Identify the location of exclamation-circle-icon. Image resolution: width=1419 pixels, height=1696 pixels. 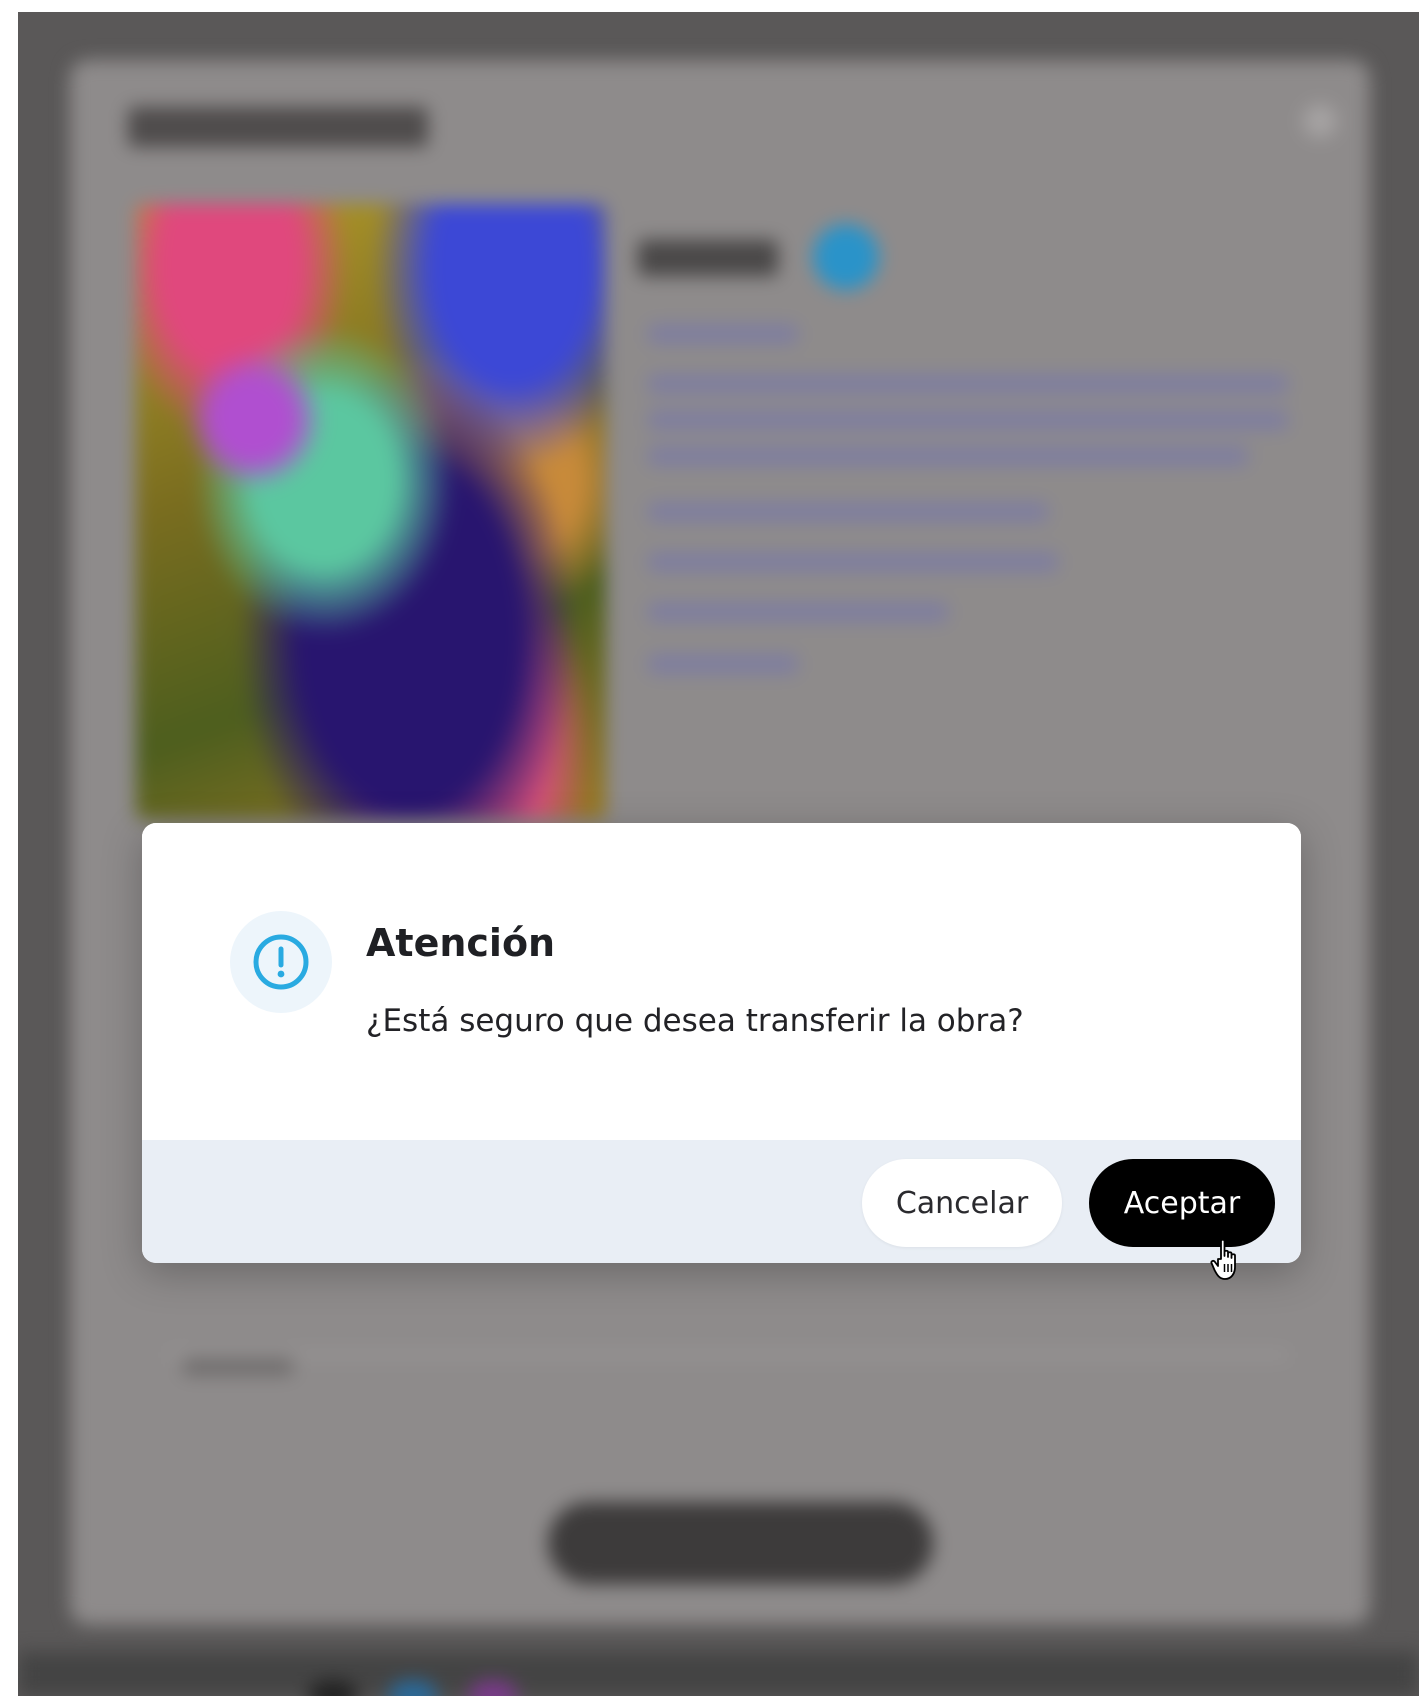
(281, 962).